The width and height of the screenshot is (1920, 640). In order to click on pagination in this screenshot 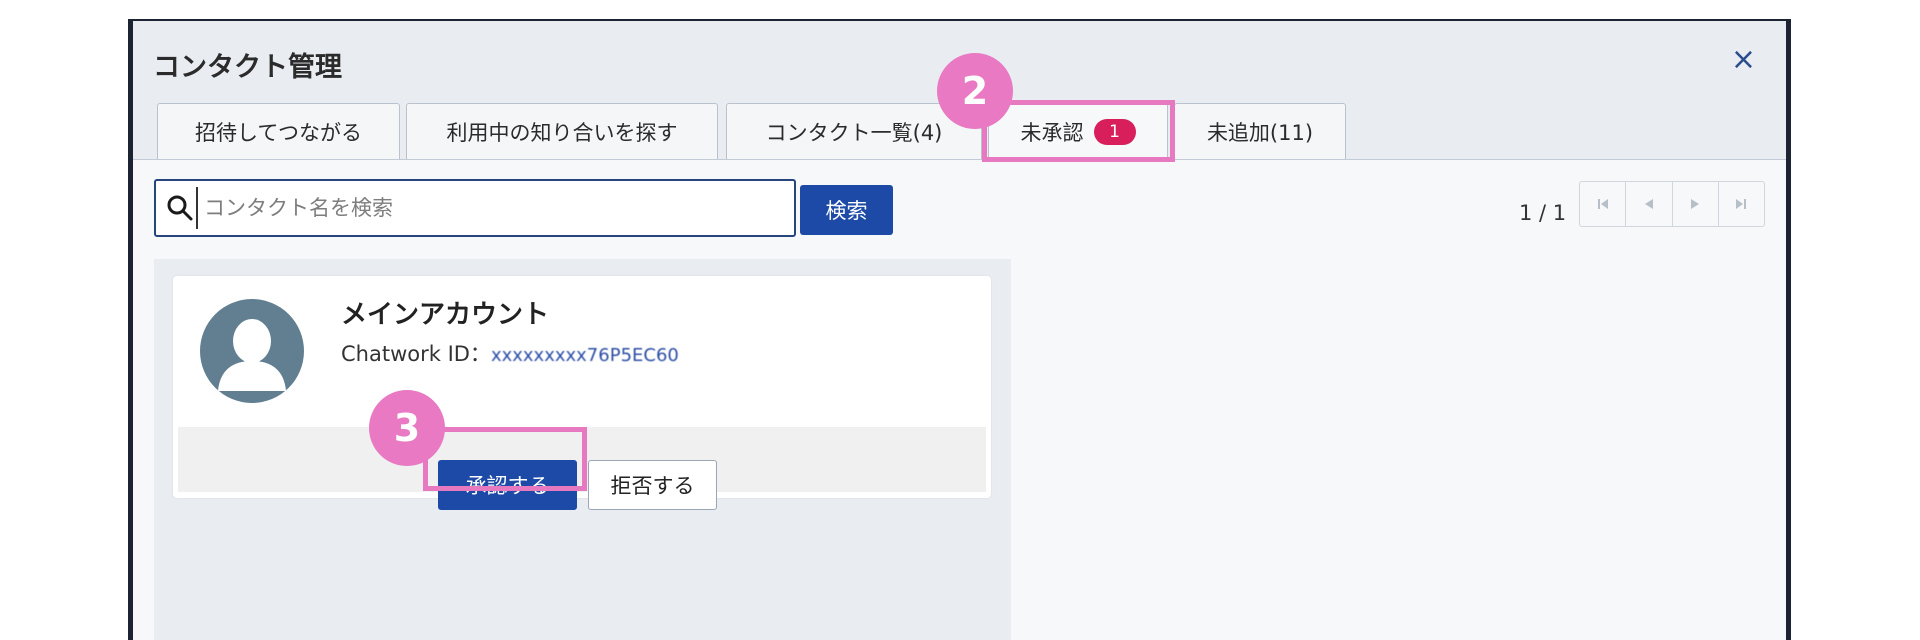, I will do `click(1672, 204)`.